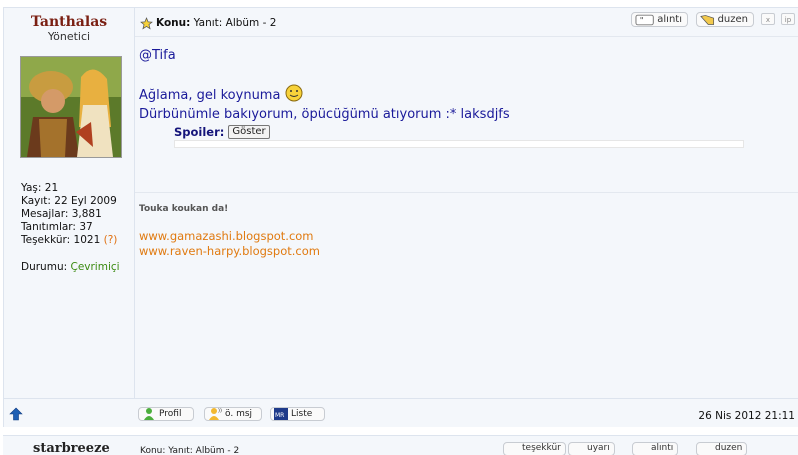 This screenshot has height=455, width=798. I want to click on online-status: Durumu: Çevrimiçi, so click(70, 267).